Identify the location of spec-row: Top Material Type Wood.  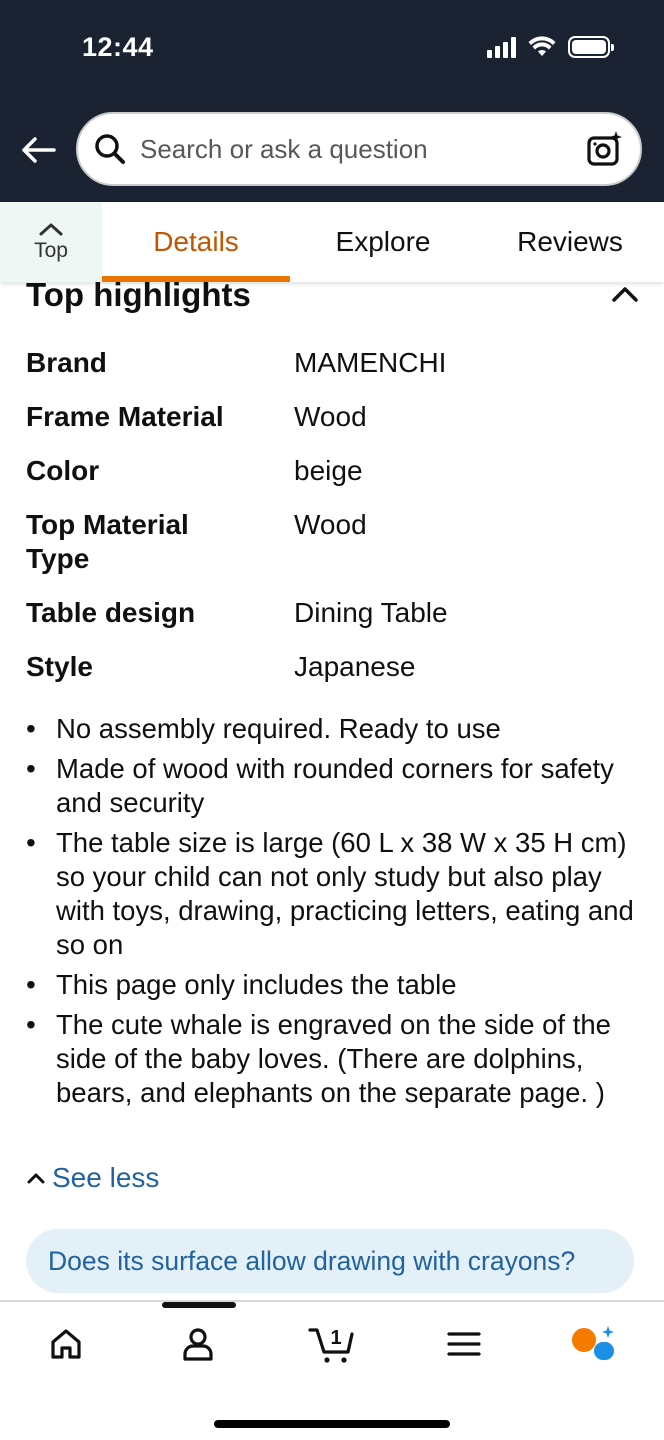
(331, 542).